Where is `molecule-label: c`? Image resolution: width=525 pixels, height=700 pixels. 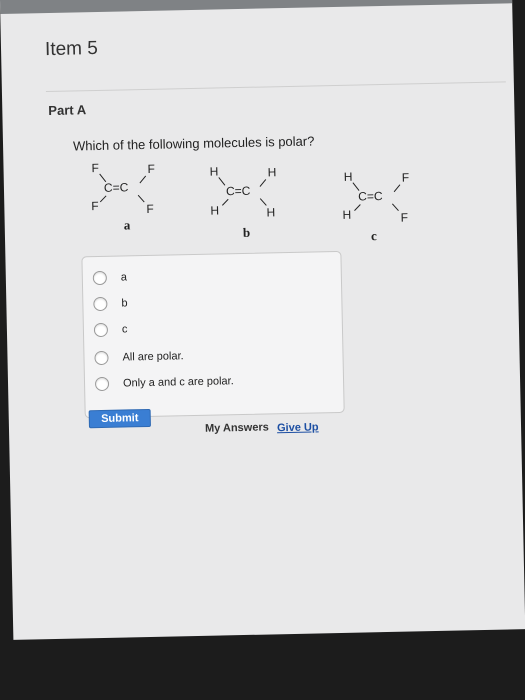
molecule-label: c is located at coordinates (374, 235).